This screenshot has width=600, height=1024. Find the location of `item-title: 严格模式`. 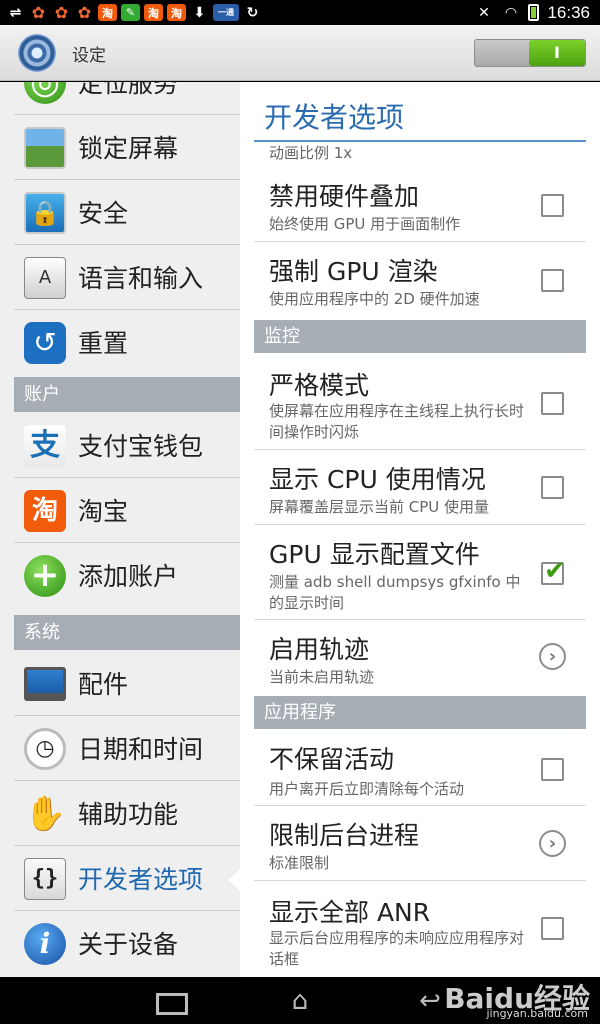

item-title: 严格模式 is located at coordinates (319, 385).